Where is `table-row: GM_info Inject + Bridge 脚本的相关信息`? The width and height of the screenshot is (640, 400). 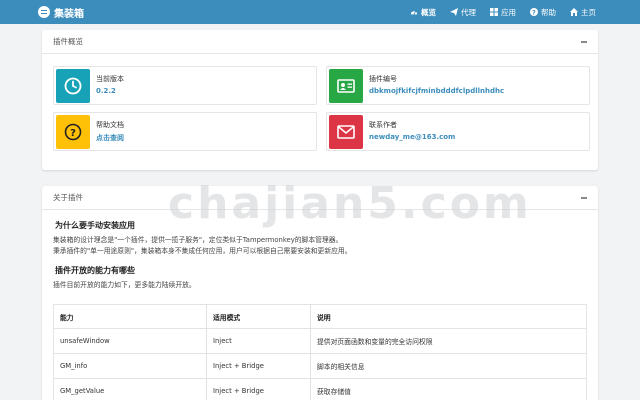 table-row: GM_info Inject + Bridge 脚本的相关信息 is located at coordinates (320, 366).